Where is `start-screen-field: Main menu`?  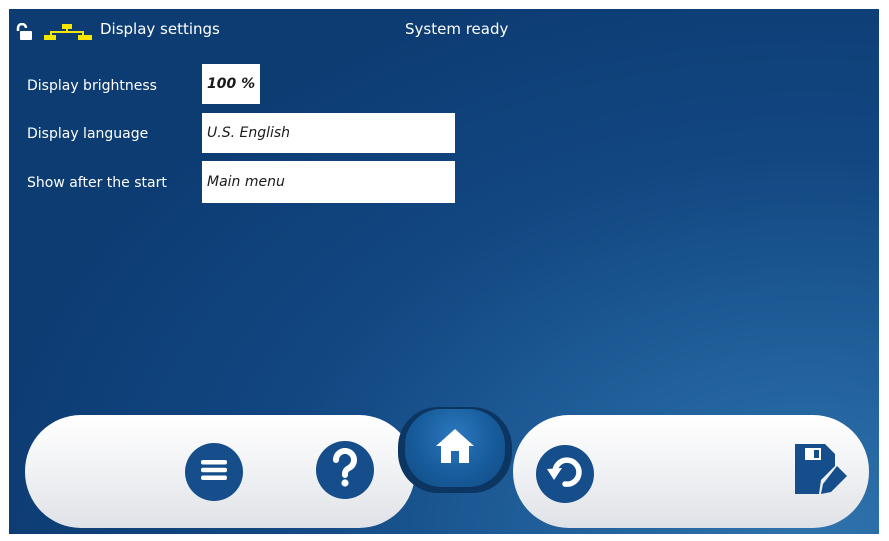 start-screen-field: Main menu is located at coordinates (328, 182).